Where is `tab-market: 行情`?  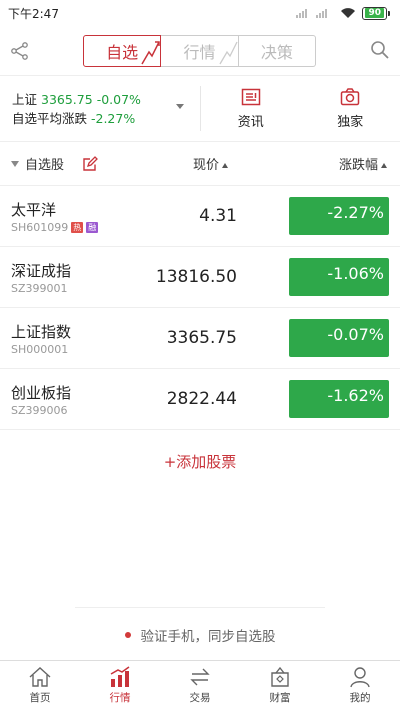
tab-market: 行情 is located at coordinates (200, 51).